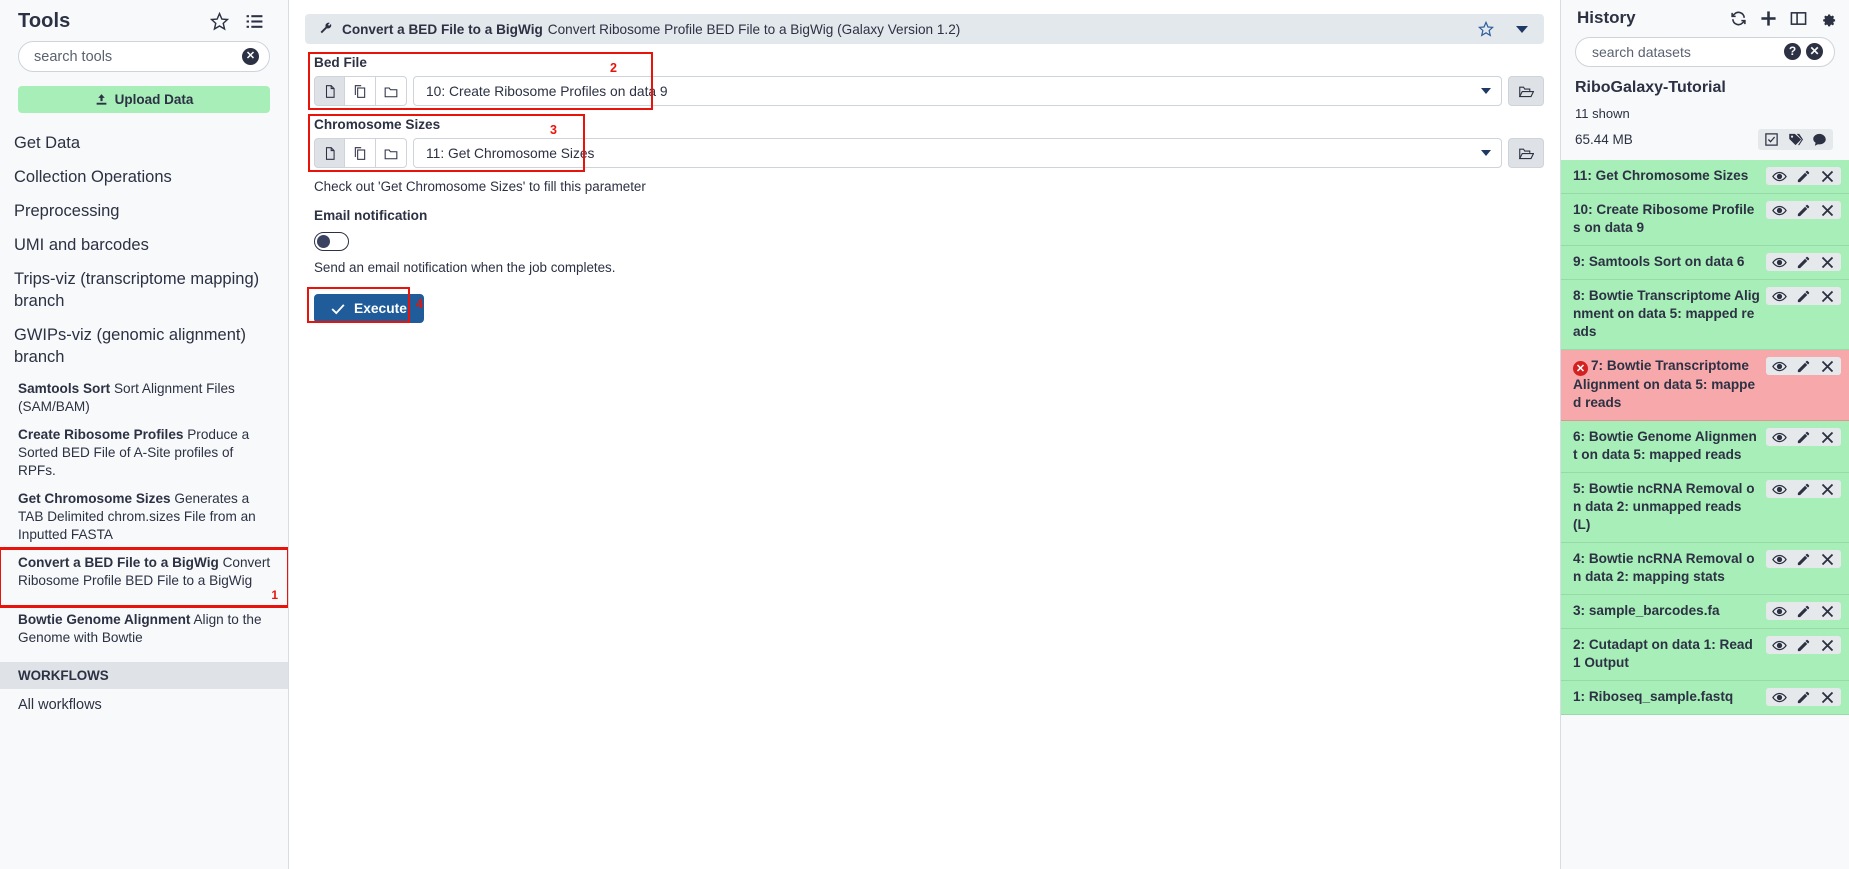  Describe the element at coordinates (1819, 139) in the screenshot. I see `annotation-icon` at that location.